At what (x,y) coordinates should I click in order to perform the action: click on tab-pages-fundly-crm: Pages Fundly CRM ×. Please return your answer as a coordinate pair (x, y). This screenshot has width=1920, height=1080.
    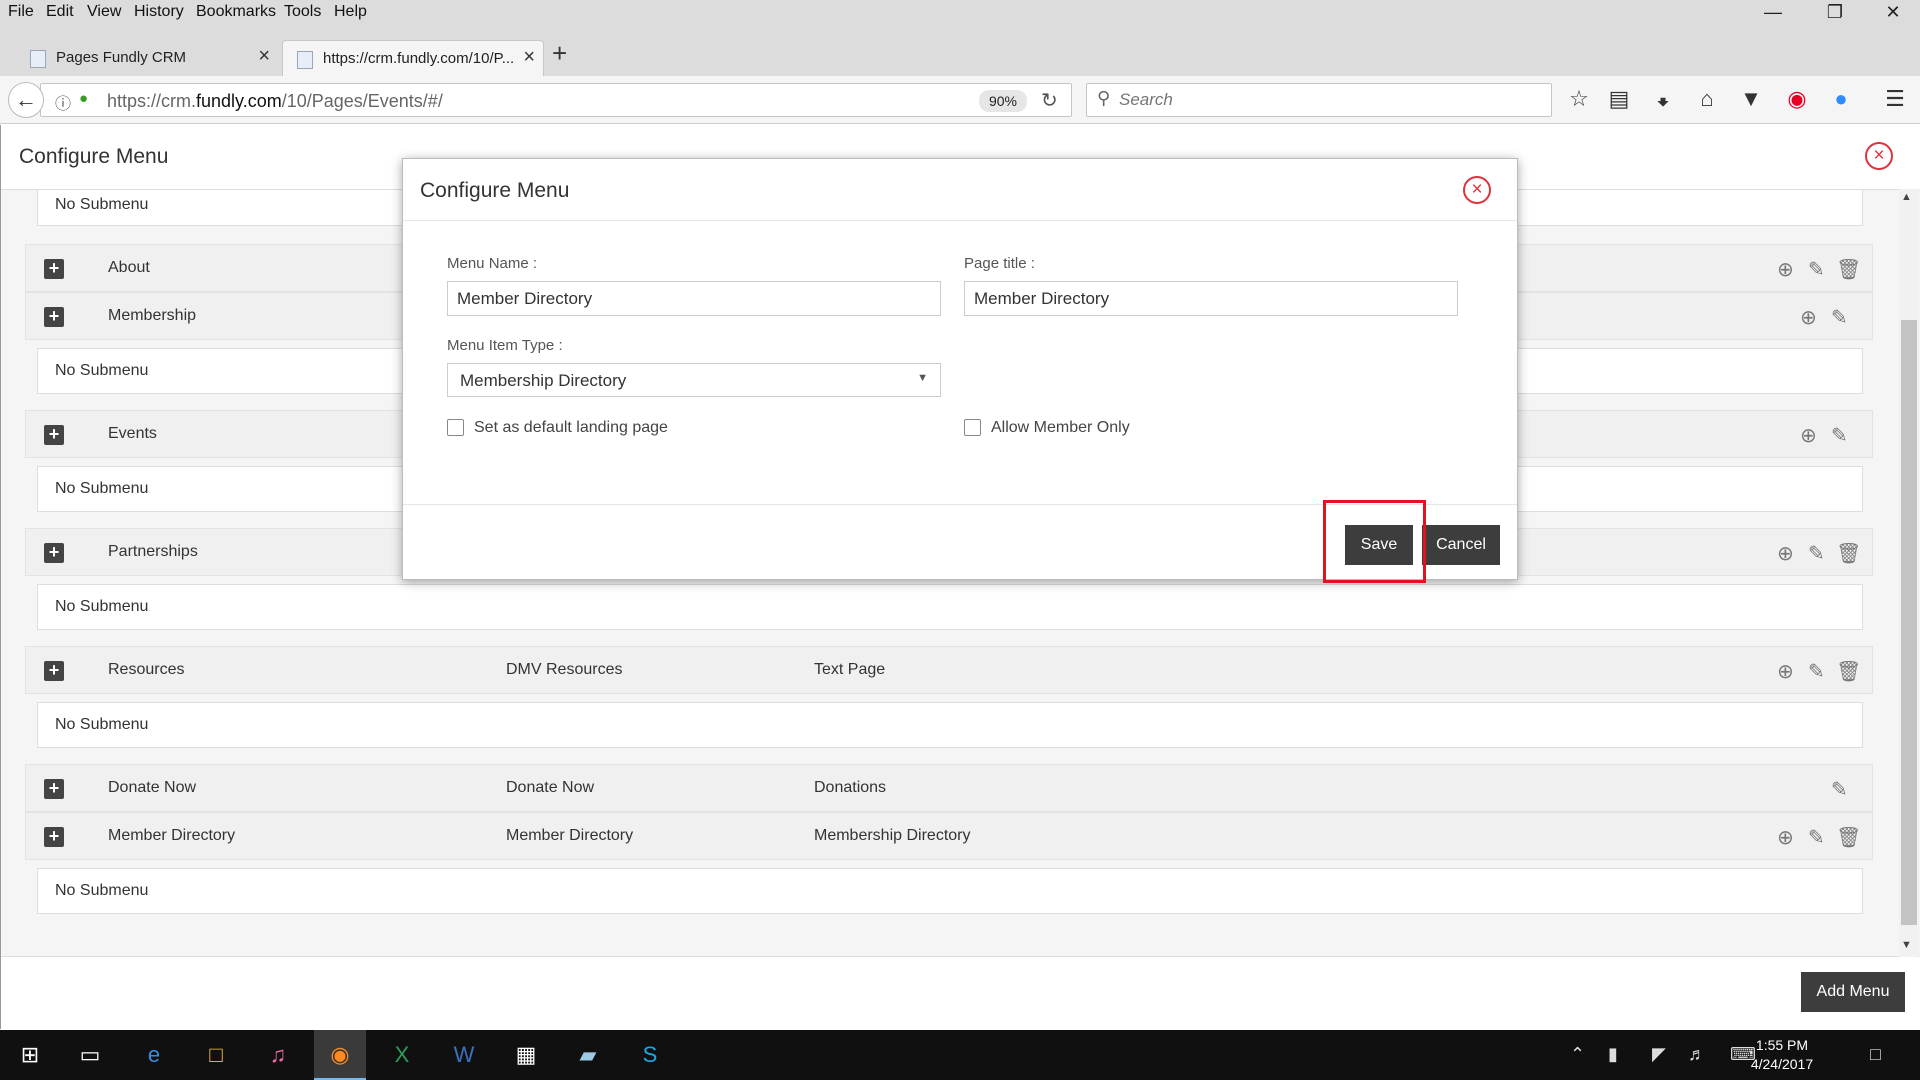
    Looking at the image, I should click on (147, 58).